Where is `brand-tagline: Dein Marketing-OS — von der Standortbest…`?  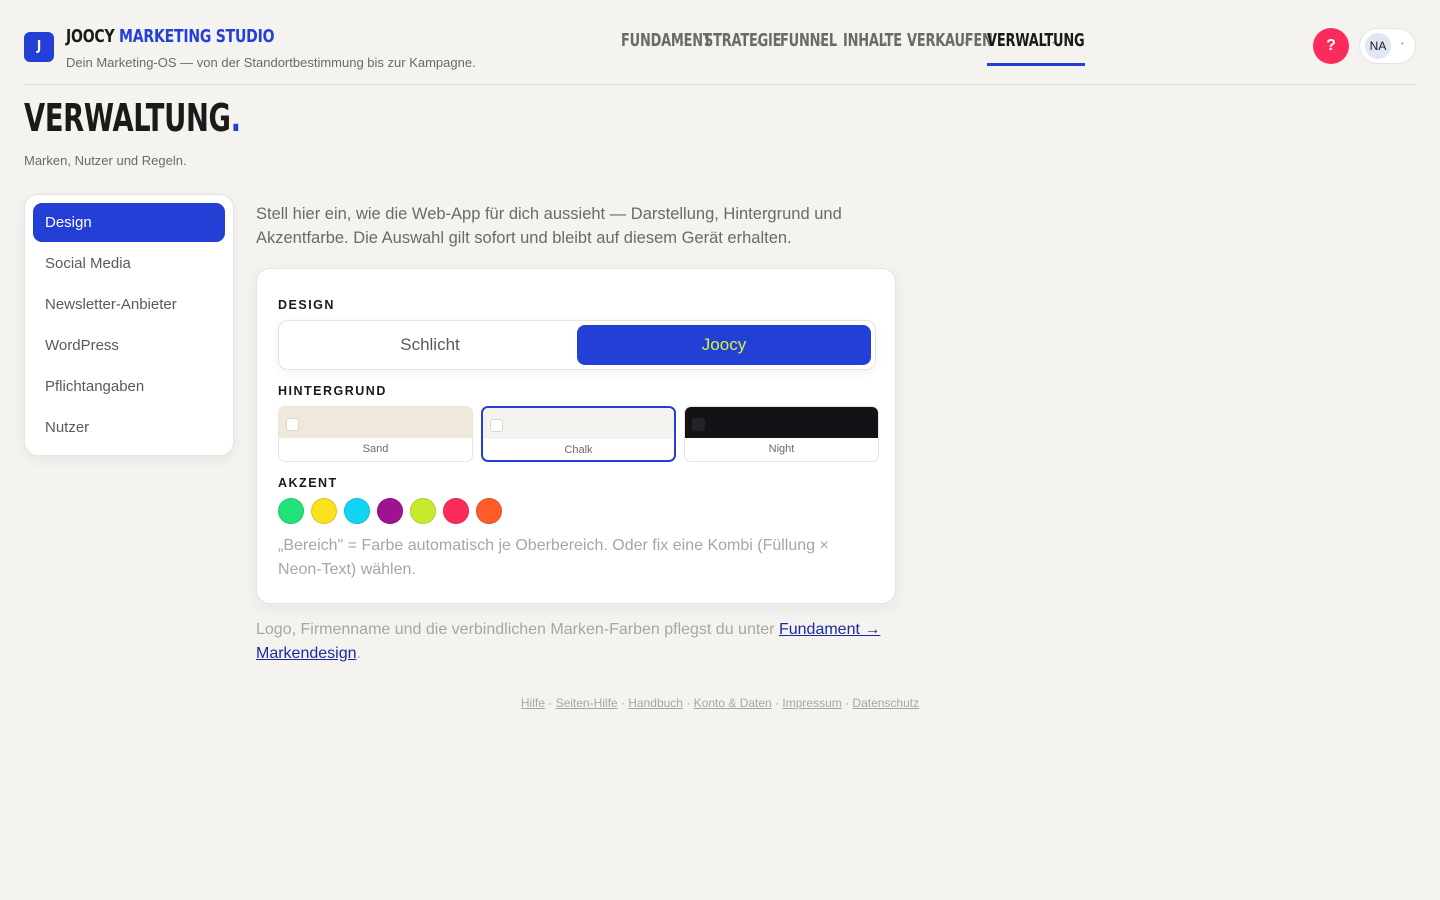 brand-tagline: Dein Marketing-OS — von der Standortbest… is located at coordinates (271, 62).